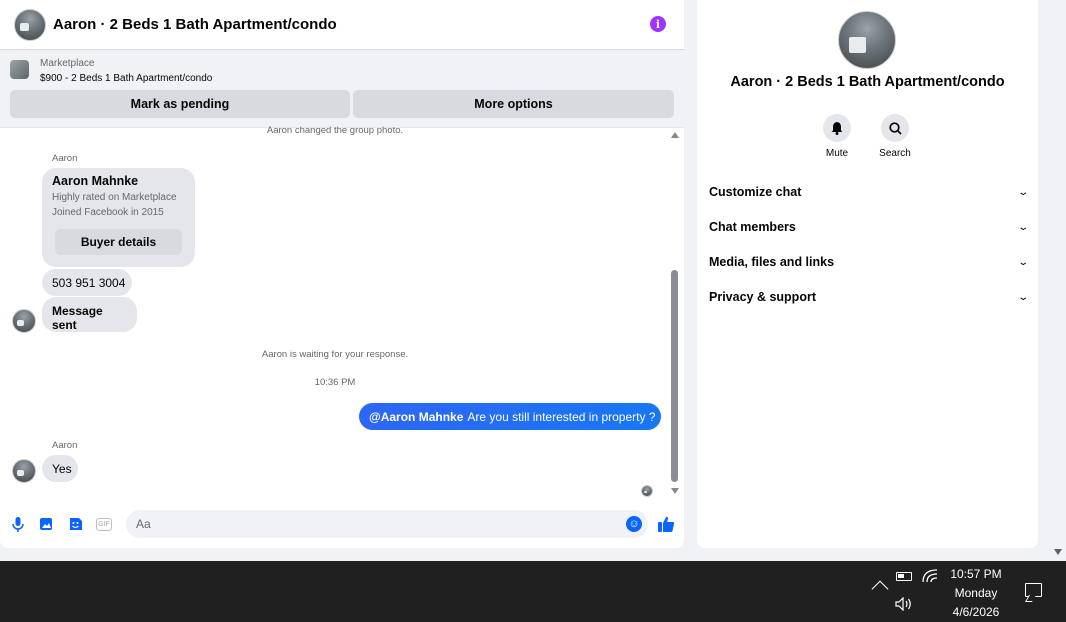 The width and height of the screenshot is (1066, 622). What do you see at coordinates (976, 612) in the screenshot?
I see `clock-date: 4/6/2026` at bounding box center [976, 612].